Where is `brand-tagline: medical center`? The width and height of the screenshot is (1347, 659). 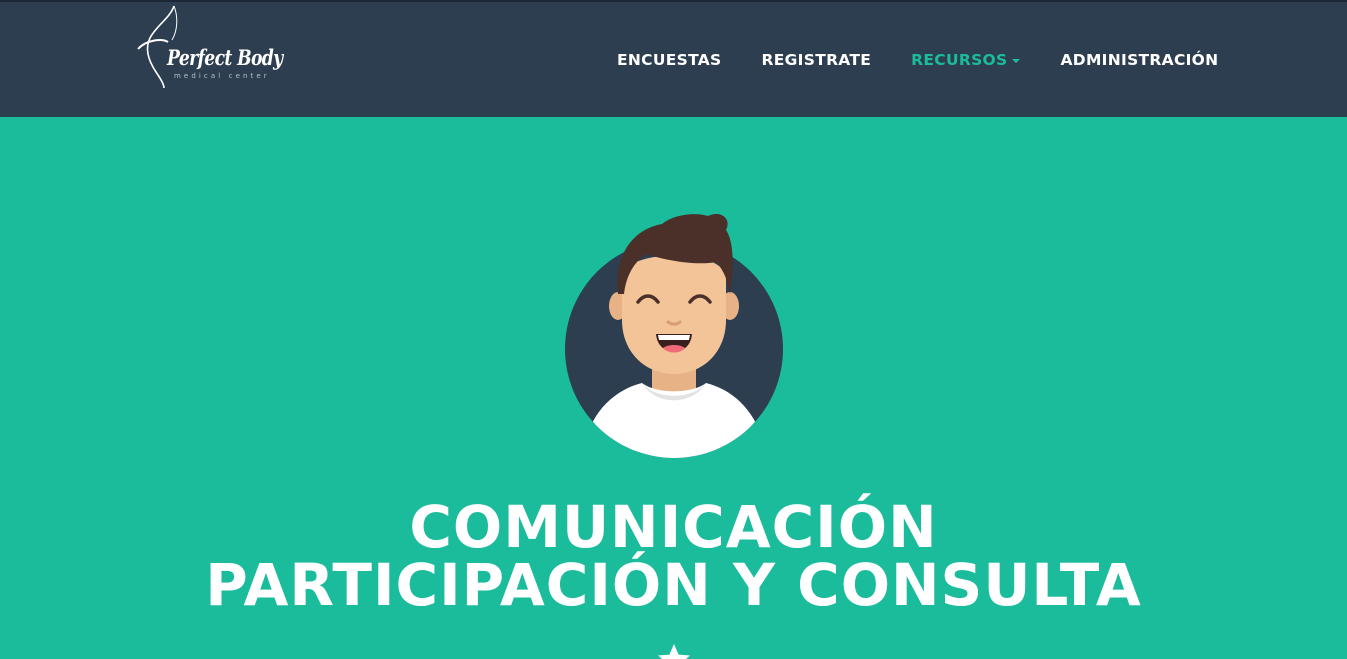 brand-tagline: medical center is located at coordinates (222, 76).